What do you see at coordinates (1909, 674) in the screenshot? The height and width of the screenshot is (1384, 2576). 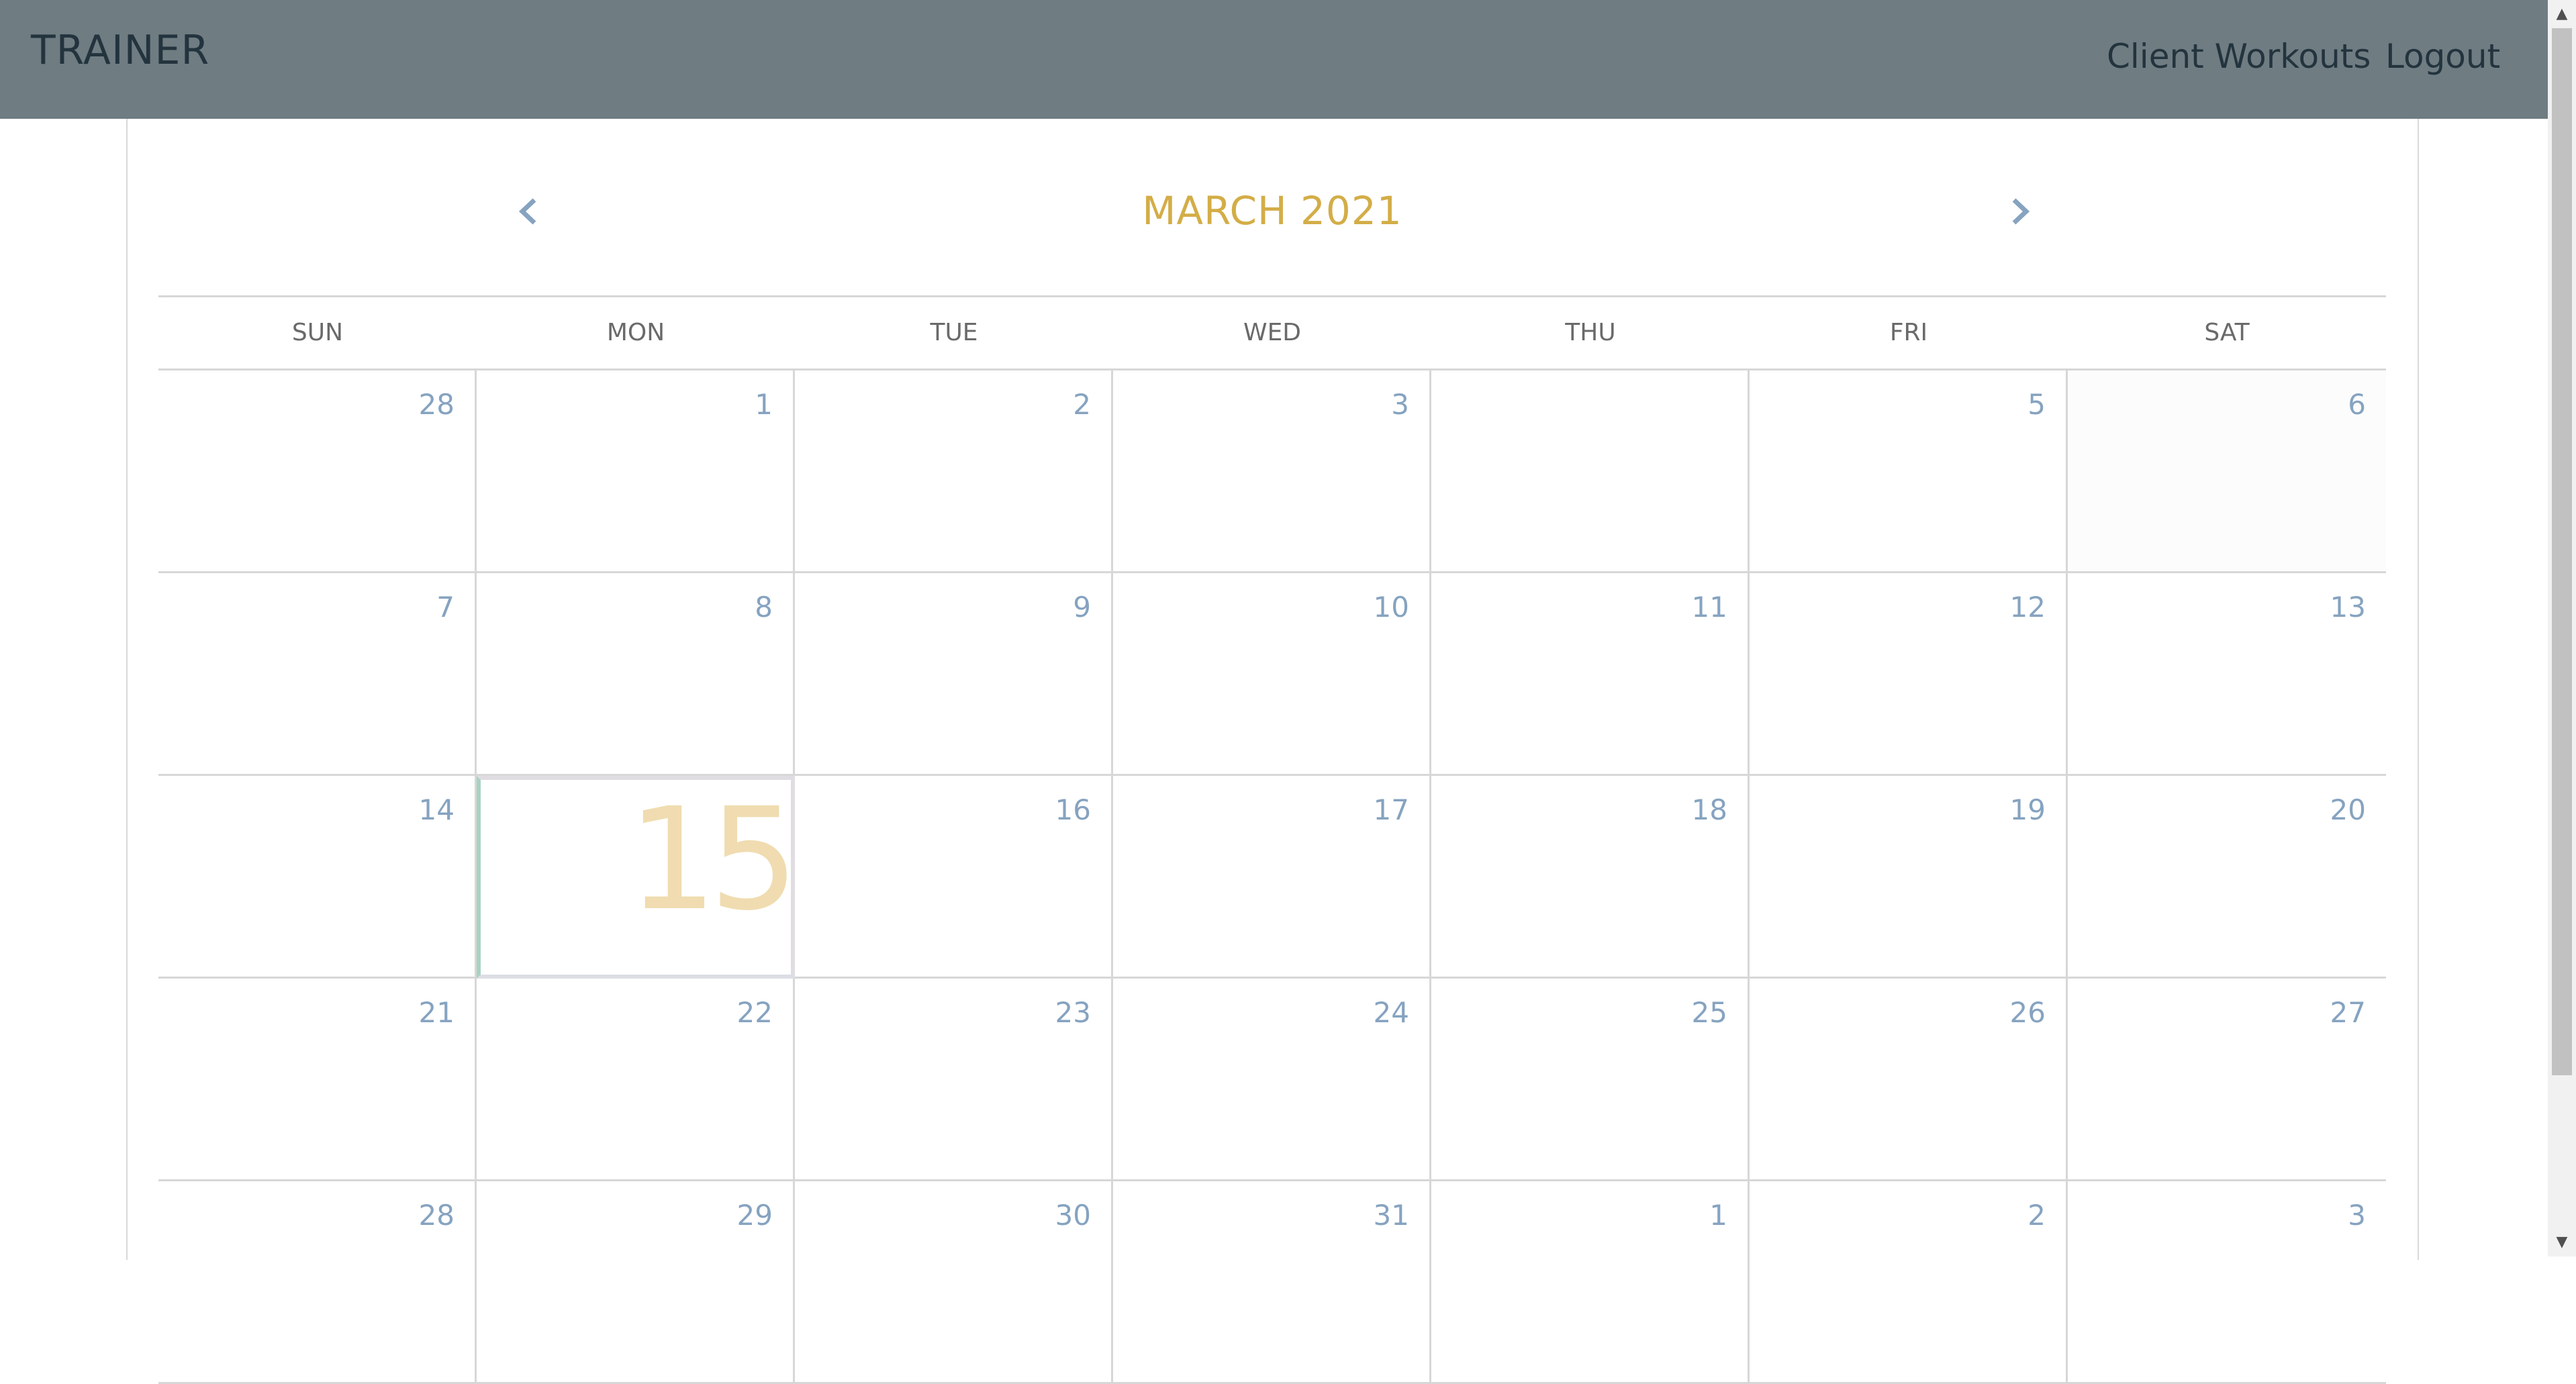 I see `calendar-day: 12` at bounding box center [1909, 674].